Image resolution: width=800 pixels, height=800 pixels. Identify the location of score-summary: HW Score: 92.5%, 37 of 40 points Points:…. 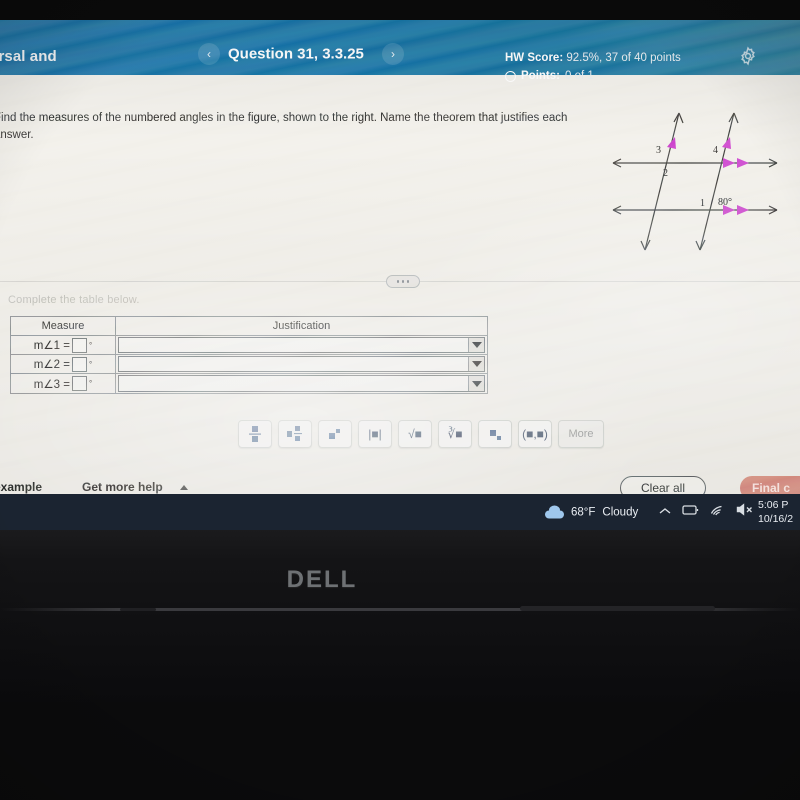
(593, 67).